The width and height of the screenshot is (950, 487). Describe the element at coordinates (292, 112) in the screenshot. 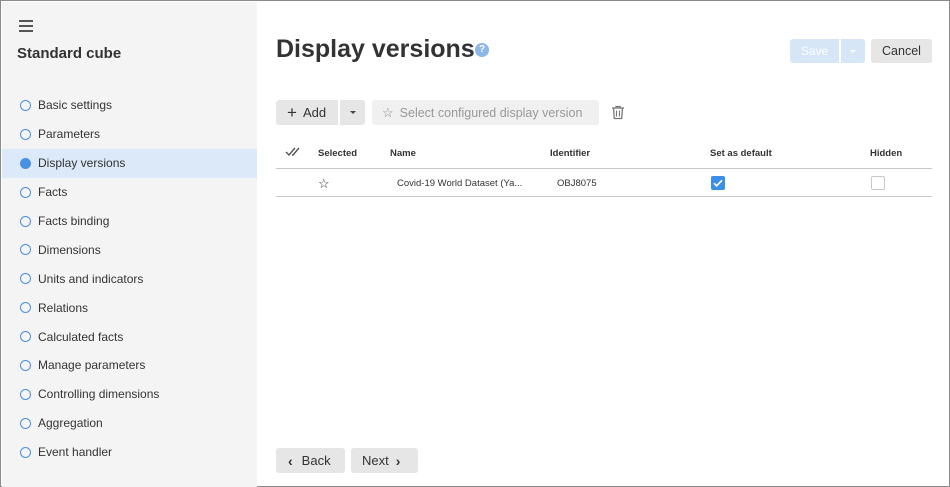

I see `plus-icon: +` at that location.